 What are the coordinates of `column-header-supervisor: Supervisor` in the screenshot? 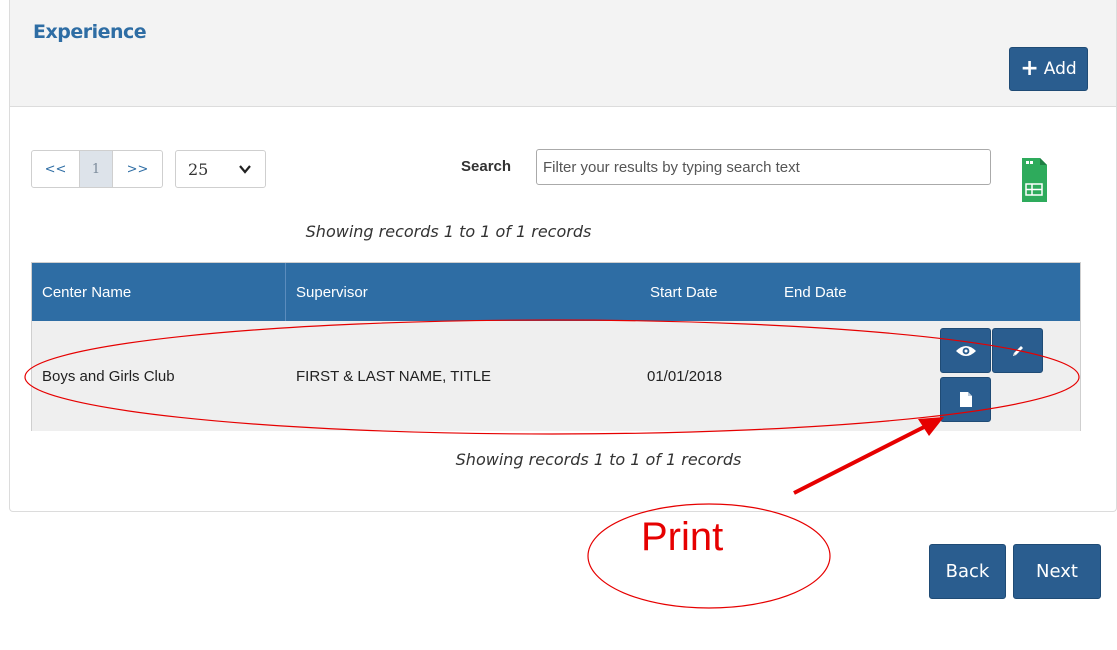 It's located at (461, 292).